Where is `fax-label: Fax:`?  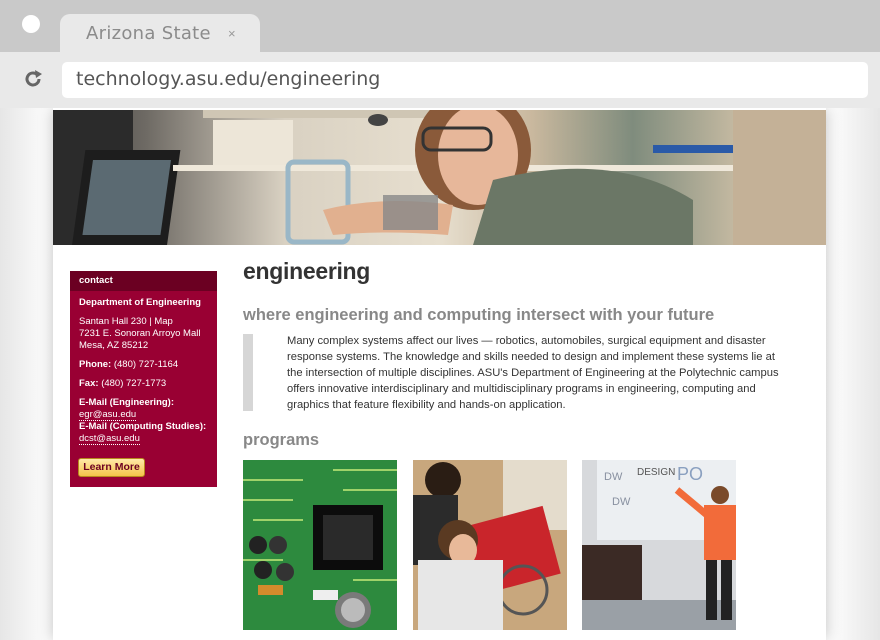 fax-label: Fax: is located at coordinates (89, 383).